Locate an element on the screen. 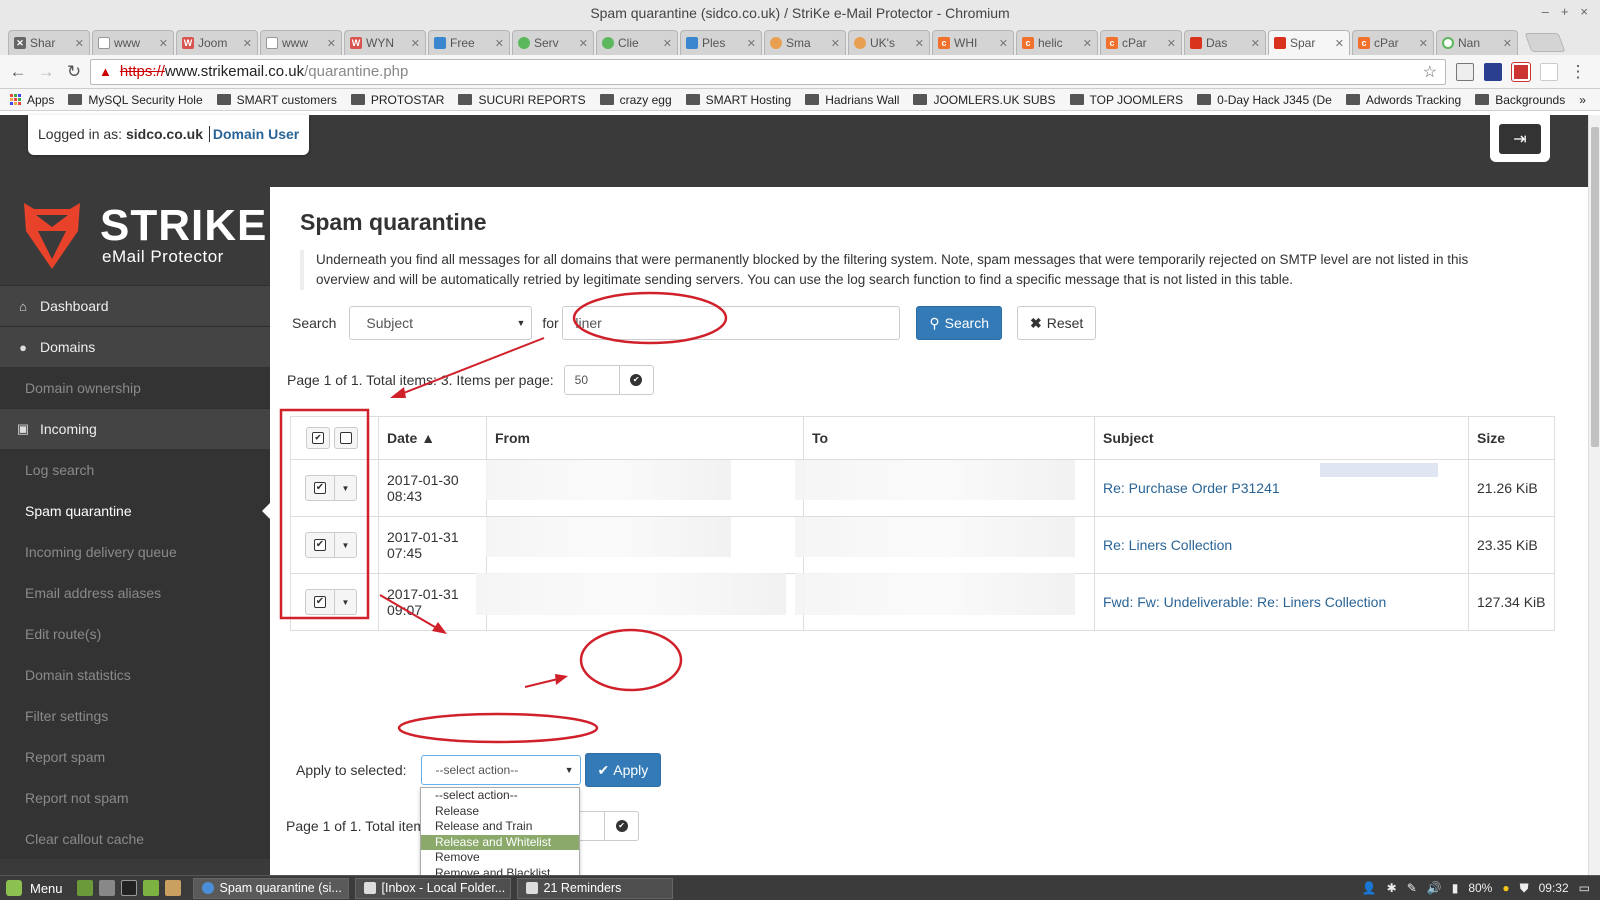  nav-incoming: ▣ Incoming is located at coordinates (135, 428).